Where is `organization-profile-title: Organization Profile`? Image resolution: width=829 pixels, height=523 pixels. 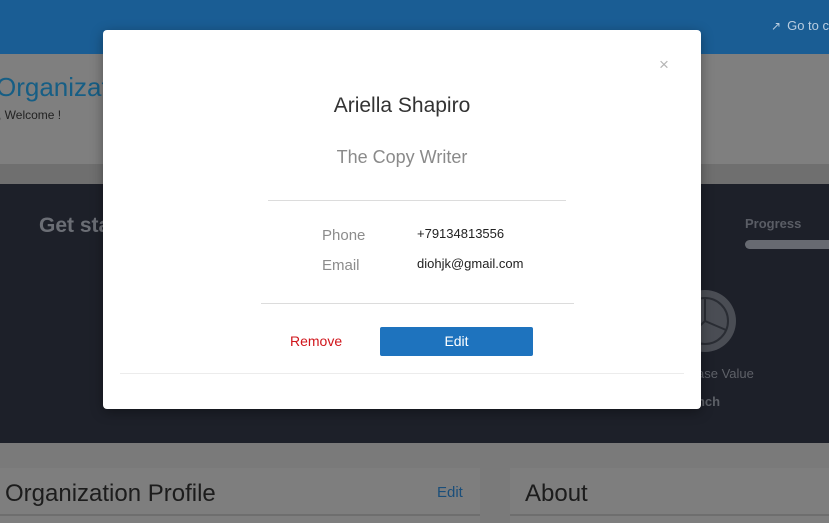
organization-profile-title: Organization Profile is located at coordinates (110, 493).